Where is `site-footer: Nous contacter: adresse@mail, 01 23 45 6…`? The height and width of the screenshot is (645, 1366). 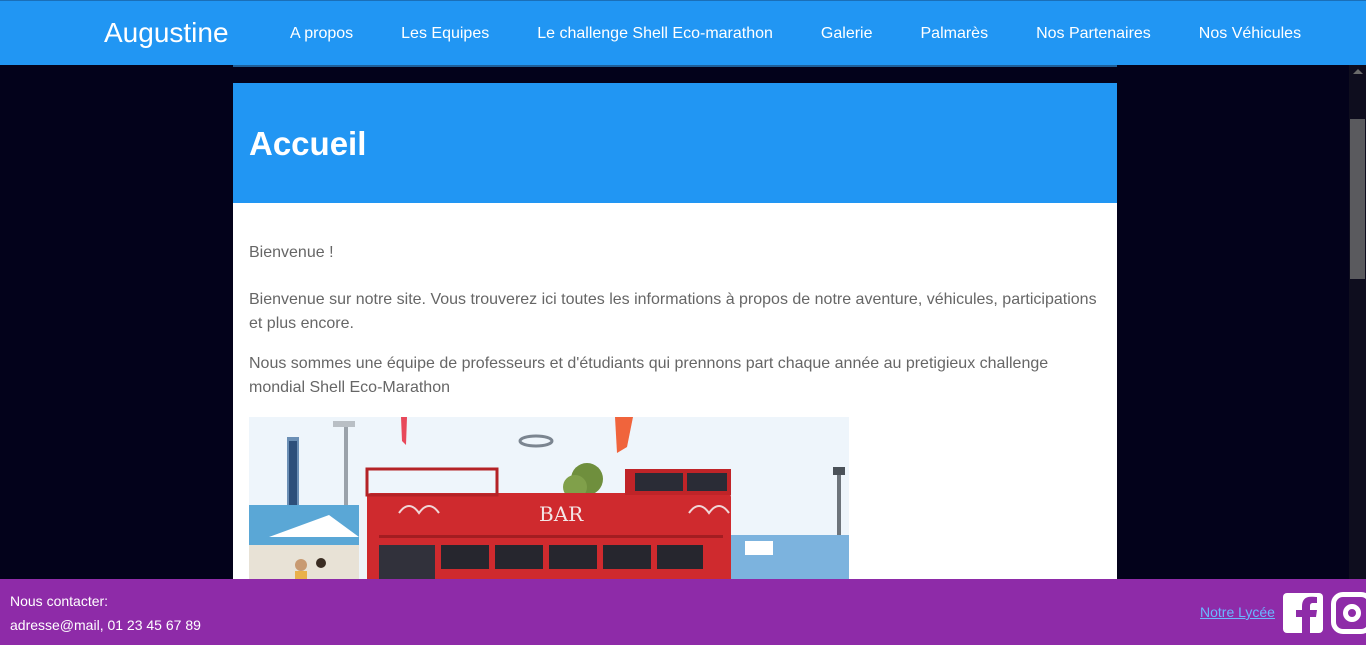
site-footer: Nous contacter: adresse@mail, 01 23 45 6… is located at coordinates (683, 612).